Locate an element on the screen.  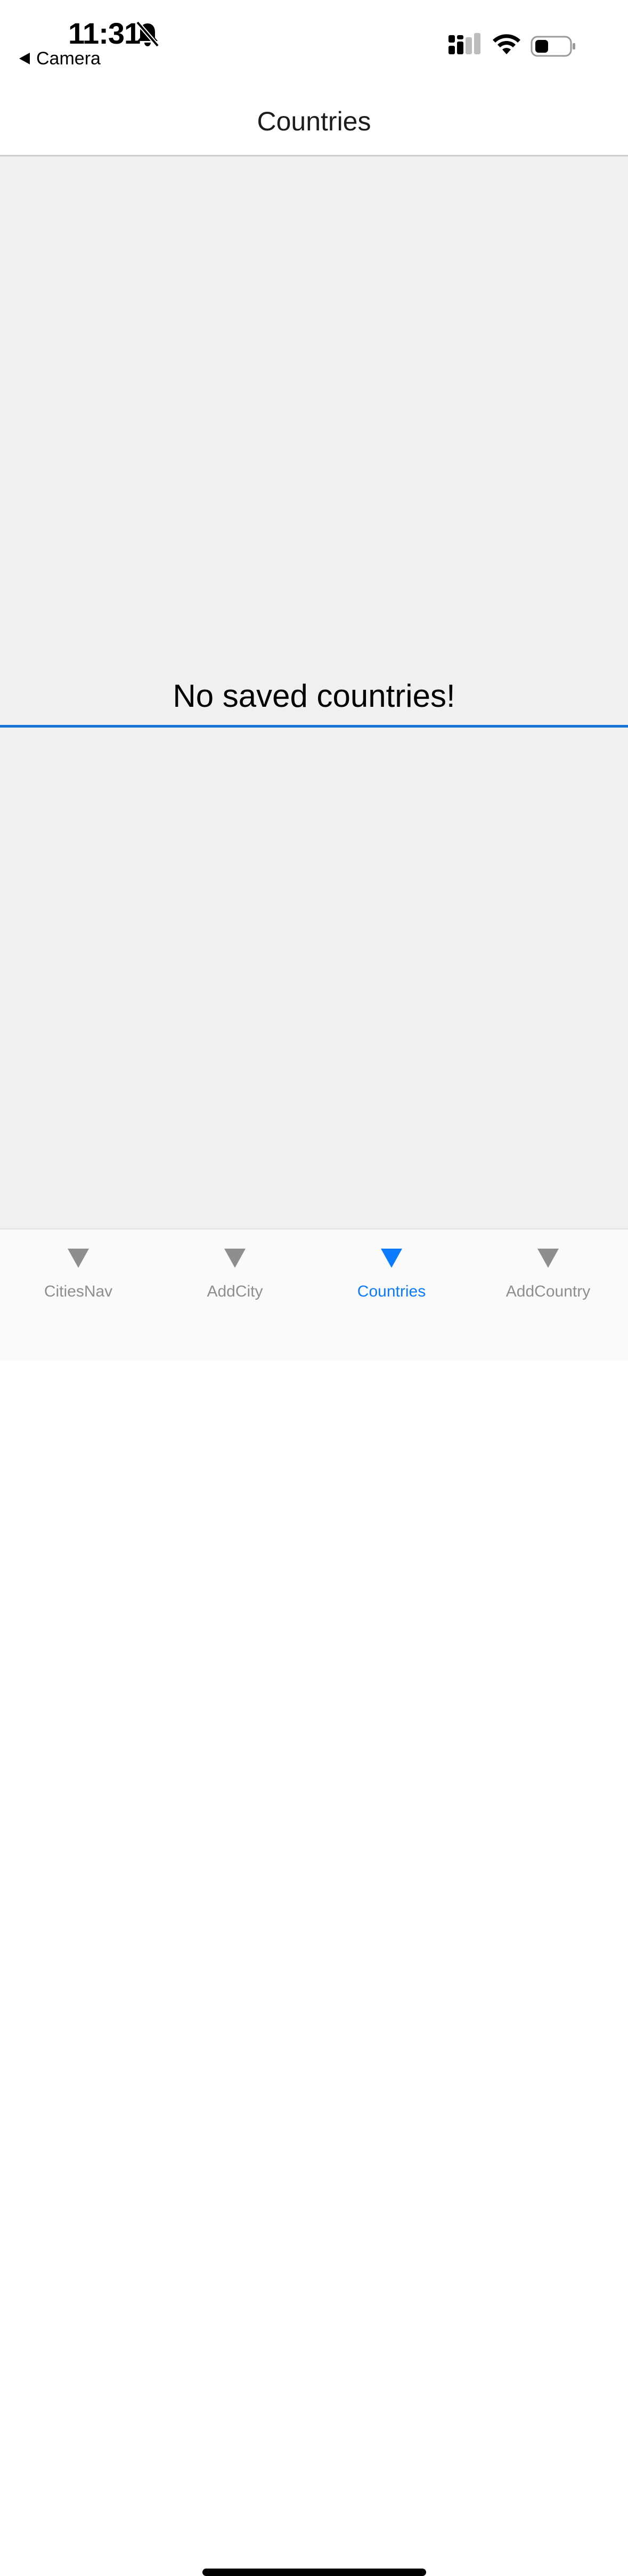
back-to-app-button: Camera is located at coordinates (60, 58).